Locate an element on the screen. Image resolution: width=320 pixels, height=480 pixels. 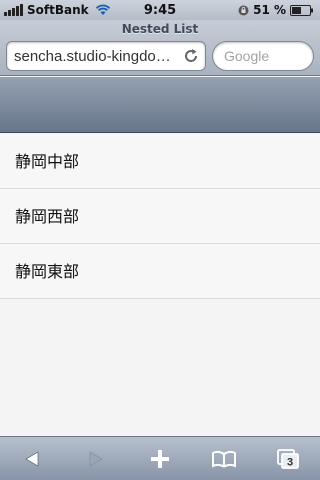
tabs-button: 3 is located at coordinates (288, 458).